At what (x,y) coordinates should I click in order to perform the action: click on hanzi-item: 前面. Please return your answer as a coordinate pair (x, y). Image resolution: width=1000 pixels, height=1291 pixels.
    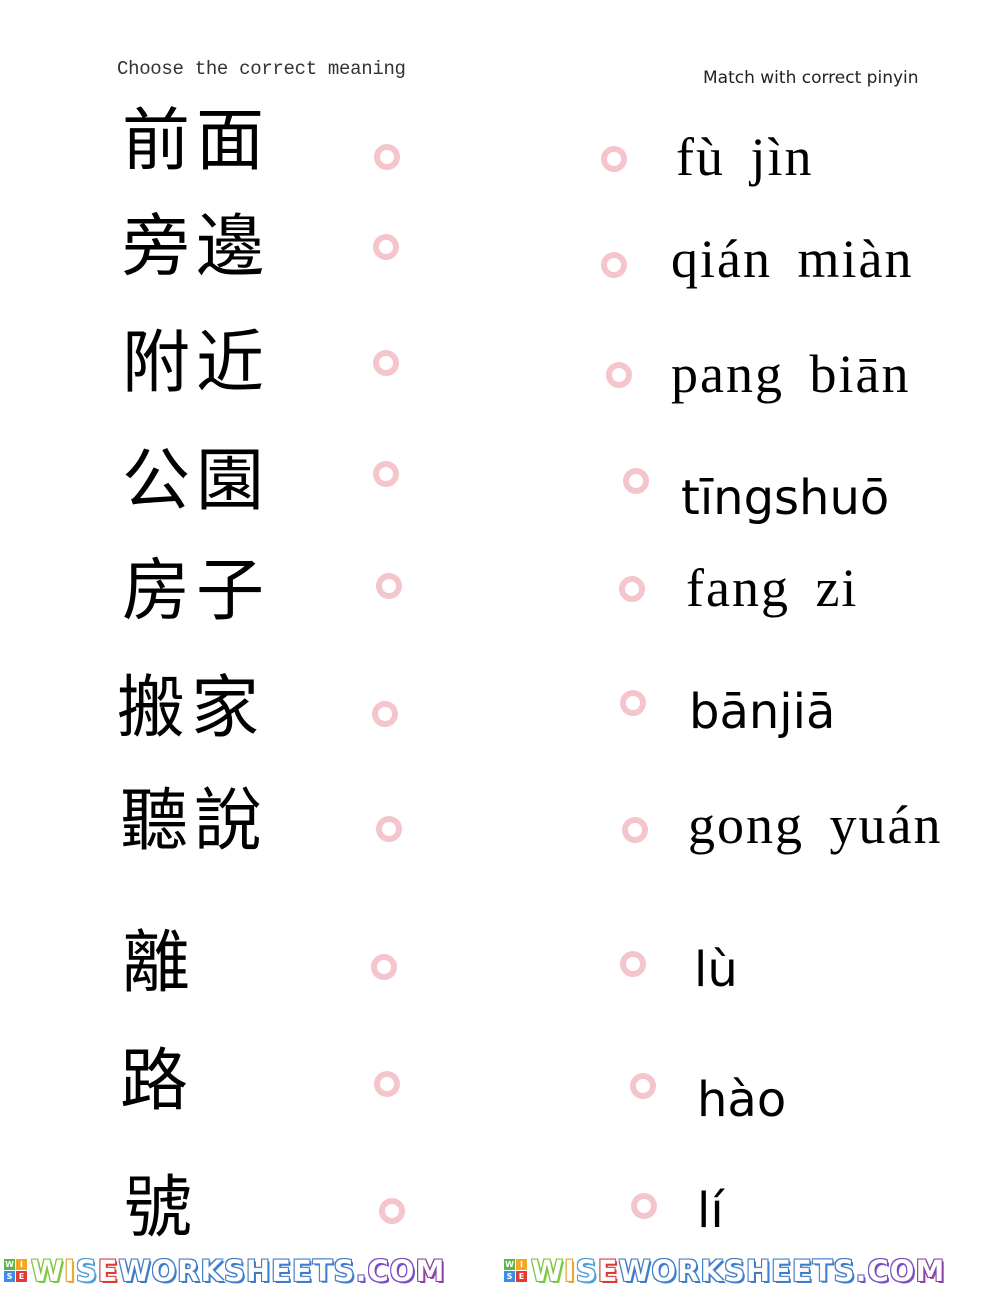
    Looking at the image, I should click on (196, 141).